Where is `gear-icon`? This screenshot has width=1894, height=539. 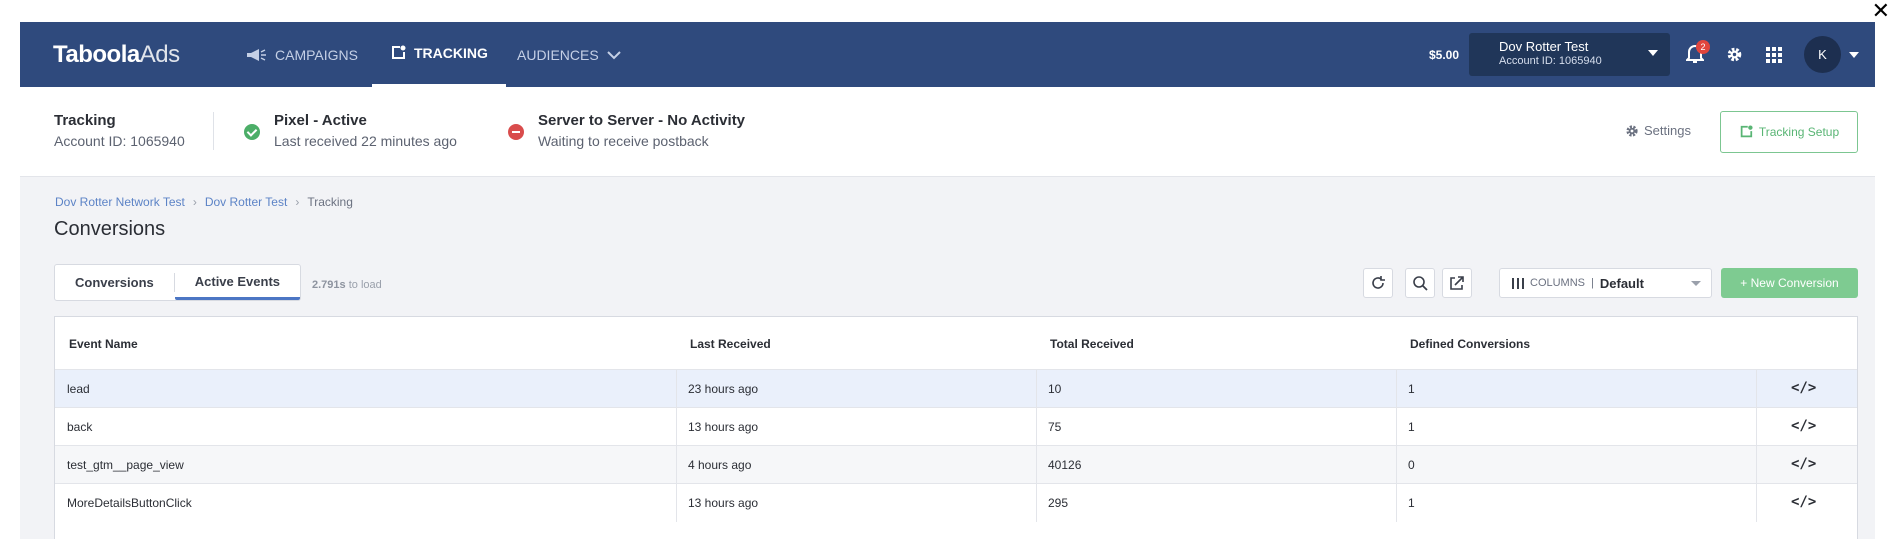
gear-icon is located at coordinates (1734, 54).